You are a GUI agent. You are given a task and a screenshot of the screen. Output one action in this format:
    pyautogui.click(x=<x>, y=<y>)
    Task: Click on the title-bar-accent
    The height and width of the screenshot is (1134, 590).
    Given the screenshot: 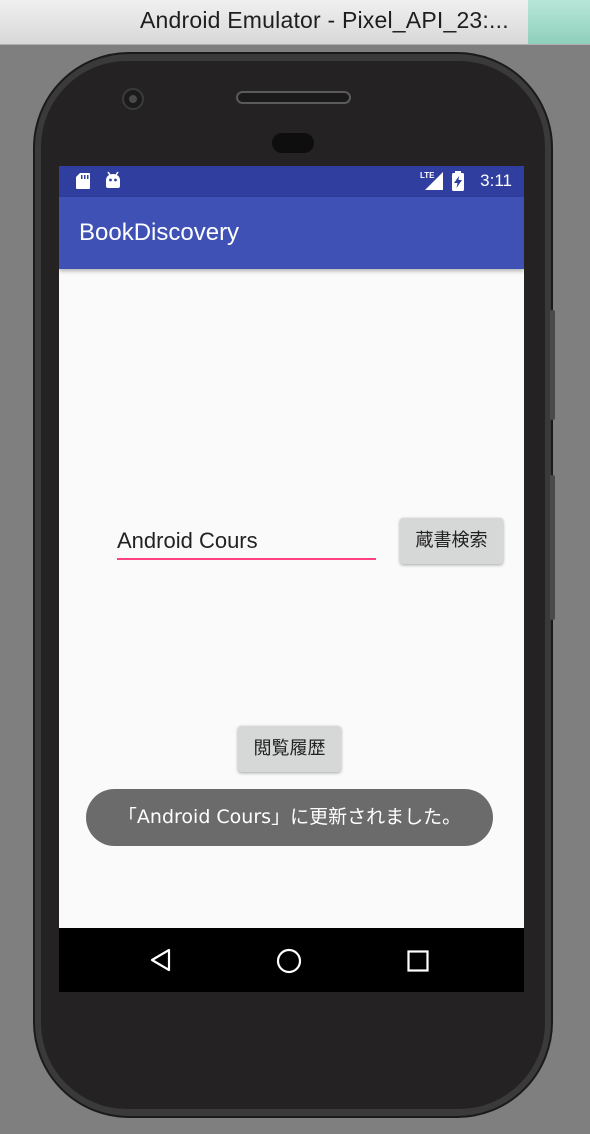 What is the action you would take?
    pyautogui.click(x=559, y=22)
    